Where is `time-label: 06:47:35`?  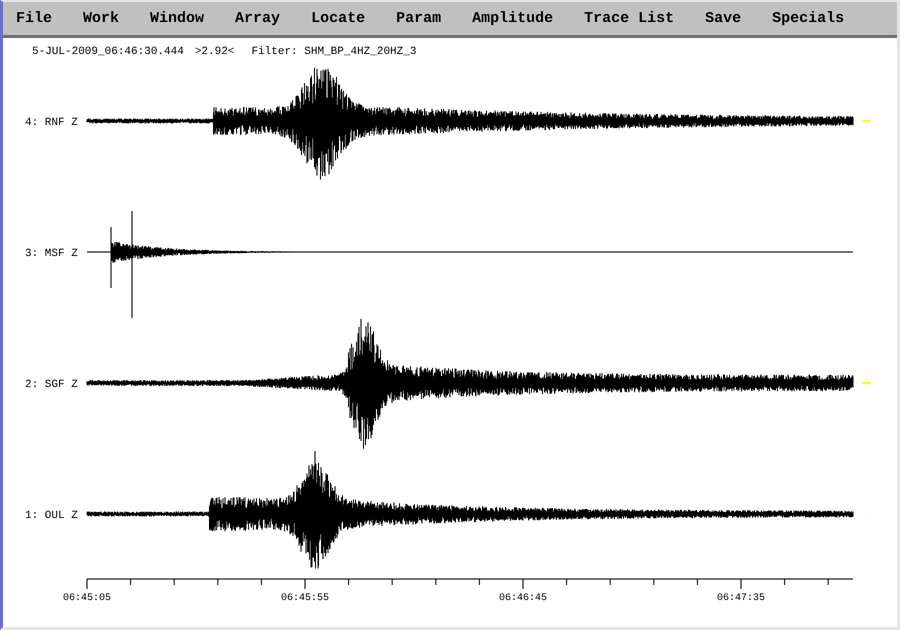
time-label: 06:47:35 is located at coordinates (741, 598).